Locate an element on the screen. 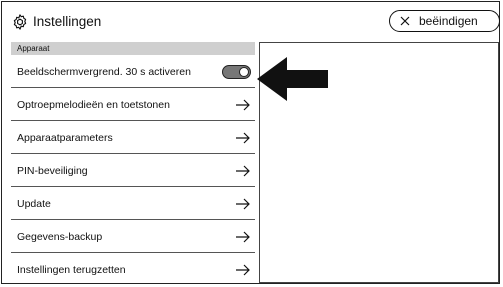  end-button: beëindigen is located at coordinates (444, 21).